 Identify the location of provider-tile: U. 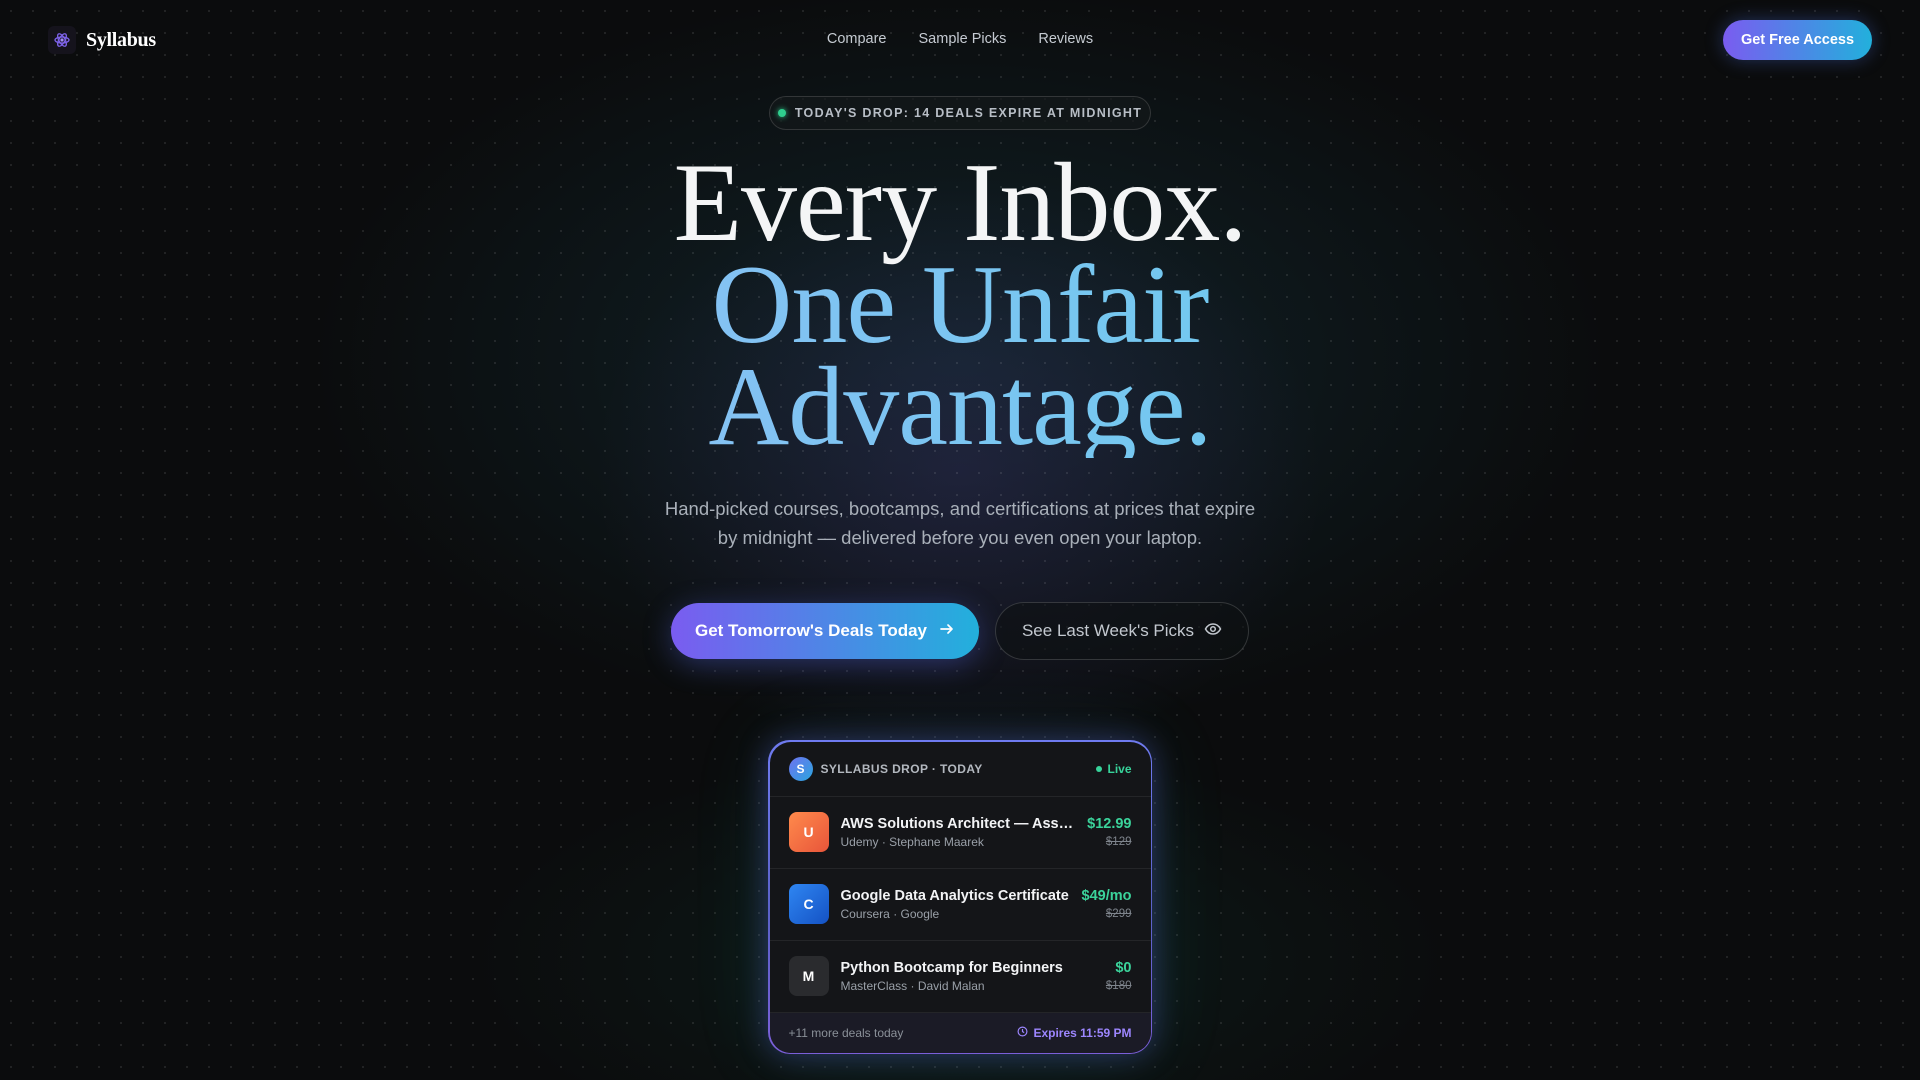
(808, 832).